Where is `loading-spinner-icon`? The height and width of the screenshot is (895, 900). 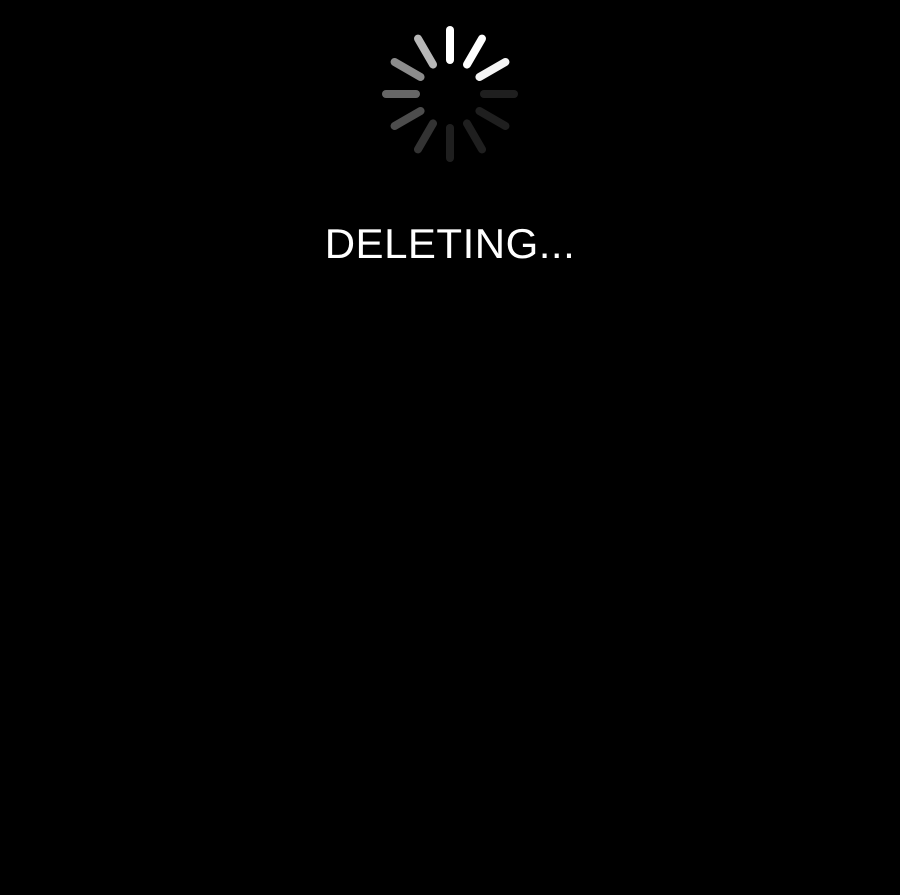 loading-spinner-icon is located at coordinates (450, 94).